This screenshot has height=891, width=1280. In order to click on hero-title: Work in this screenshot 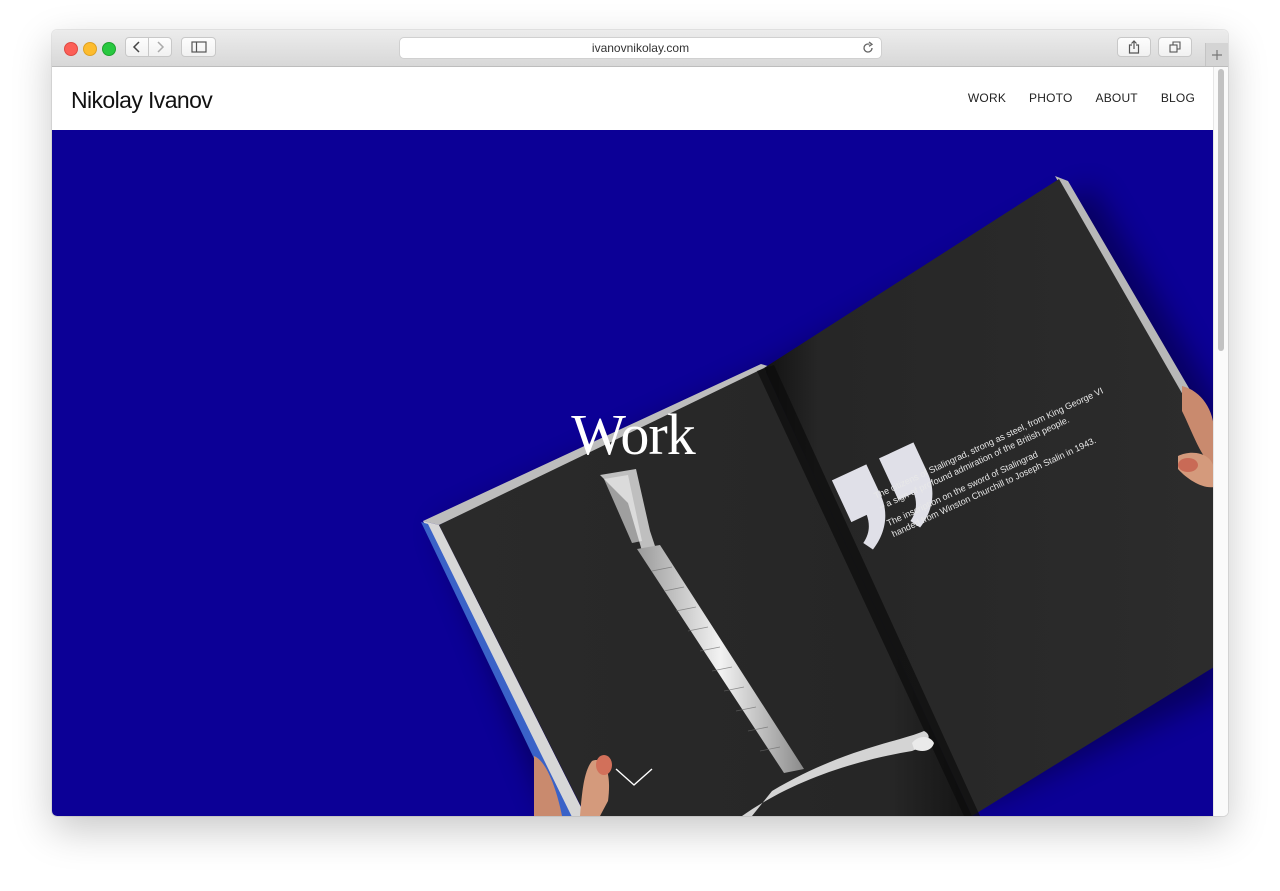, I will do `click(633, 434)`.